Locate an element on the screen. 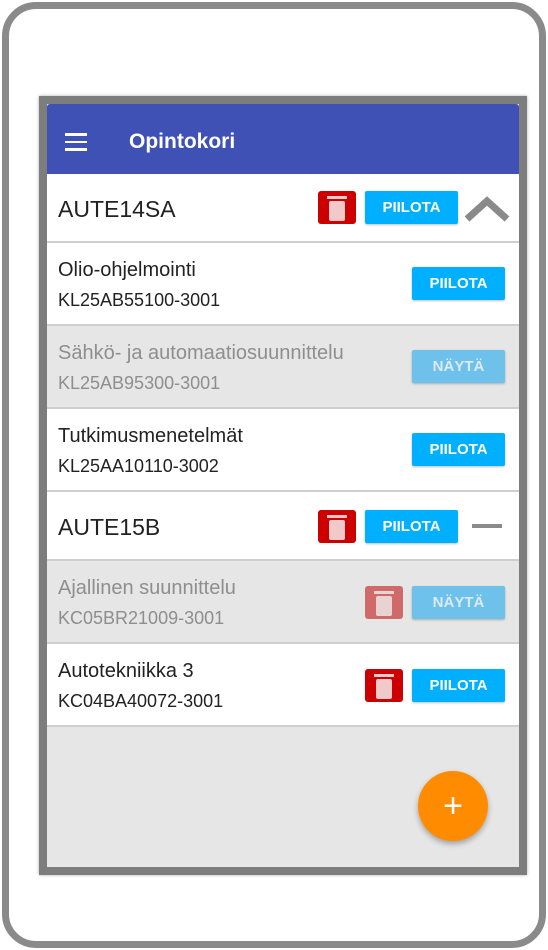 The image size is (548, 950). page-title: Opintokori is located at coordinates (182, 141).